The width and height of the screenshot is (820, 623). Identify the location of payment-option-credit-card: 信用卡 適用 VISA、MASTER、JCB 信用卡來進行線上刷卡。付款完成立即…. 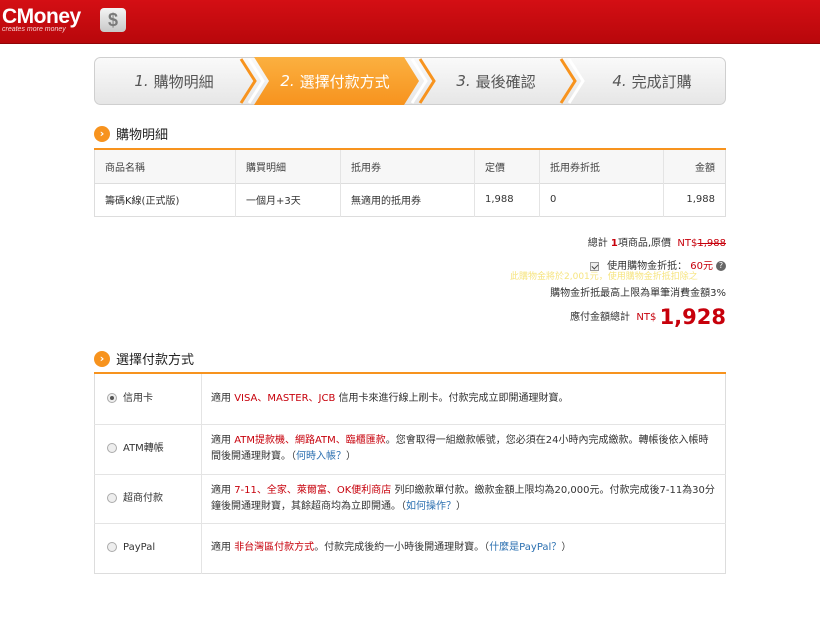
(410, 398).